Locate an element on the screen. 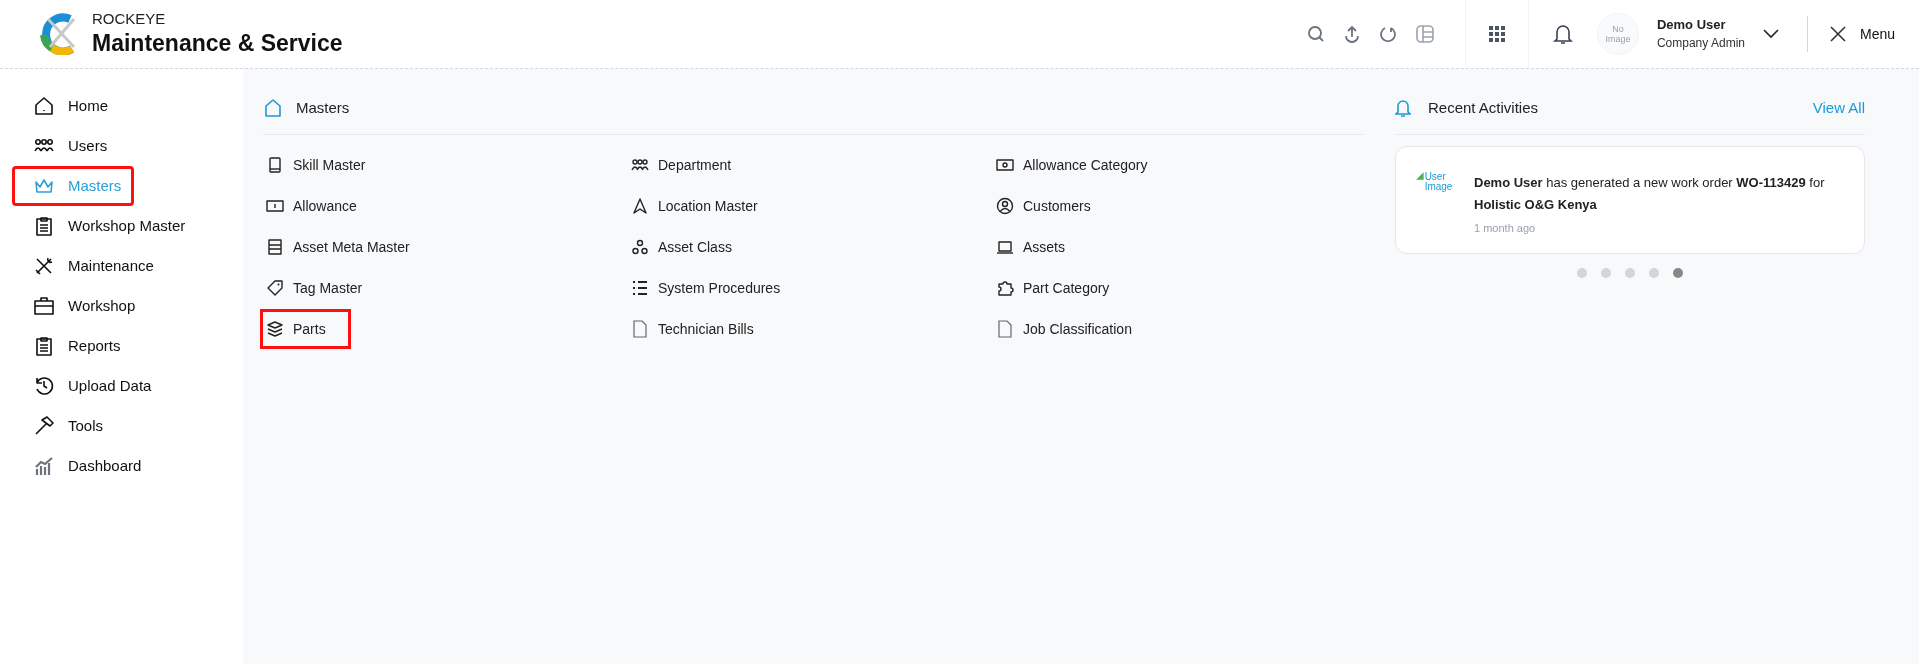 Image resolution: width=1919 pixels, height=664 pixels. tag-icon is located at coordinates (275, 288).